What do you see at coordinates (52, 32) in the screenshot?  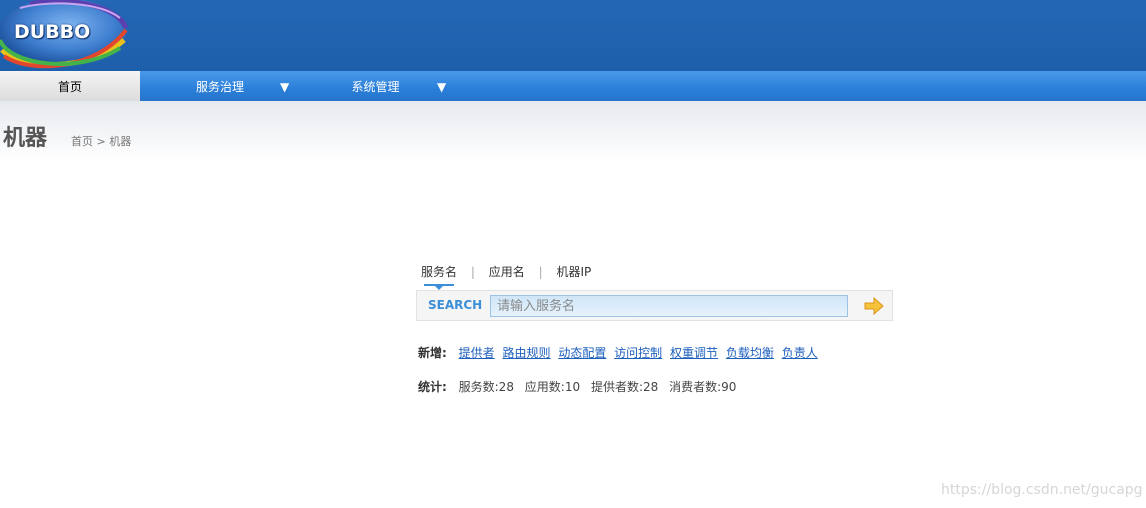 I see `logo-text: DUBBO` at bounding box center [52, 32].